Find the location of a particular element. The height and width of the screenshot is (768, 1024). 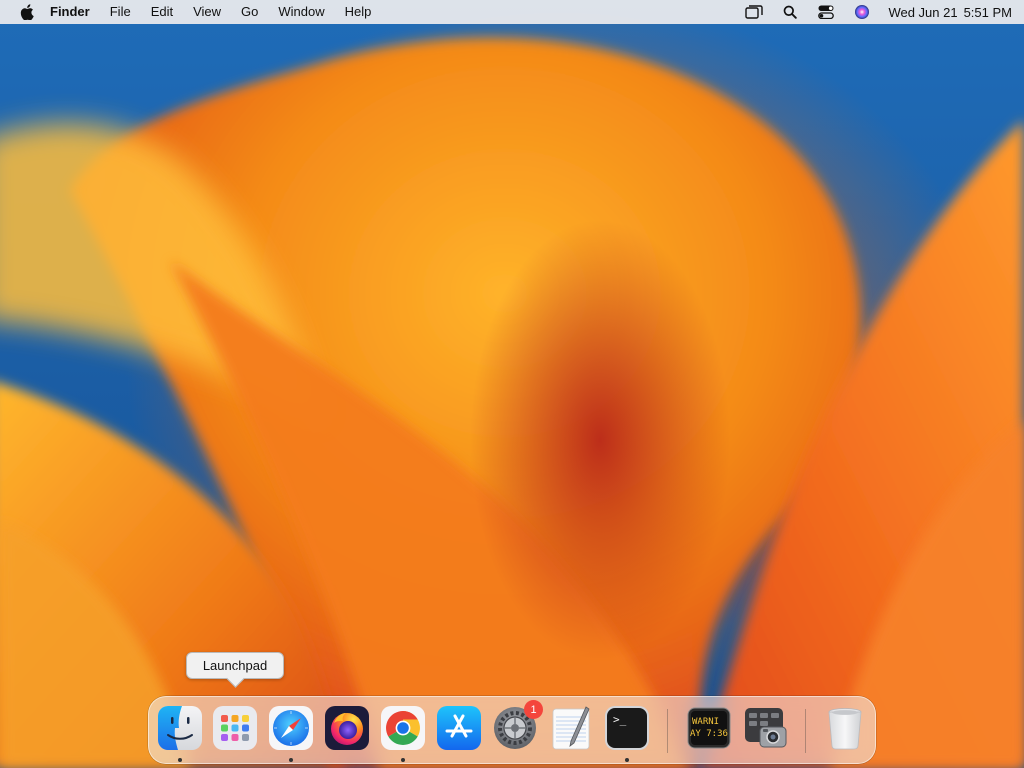

launchpad-icon is located at coordinates (235, 728).